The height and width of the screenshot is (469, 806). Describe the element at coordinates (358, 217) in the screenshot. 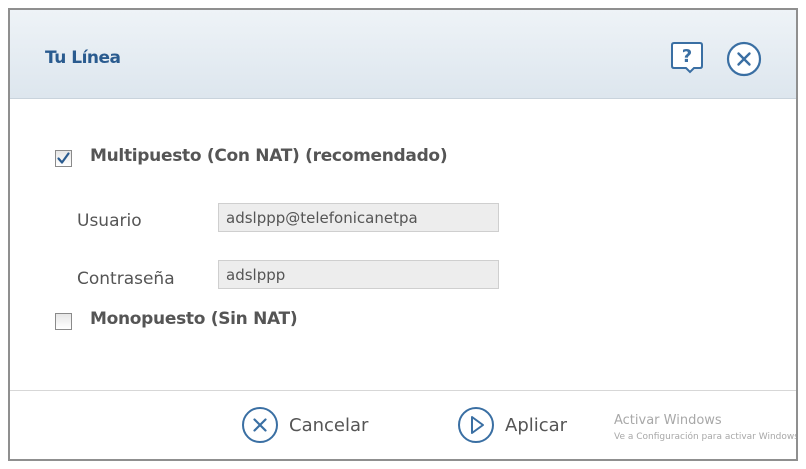

I see `usuario-input` at that location.